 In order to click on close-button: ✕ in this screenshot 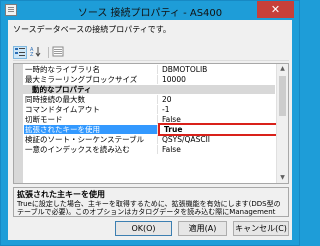, I will do `click(275, 9)`.